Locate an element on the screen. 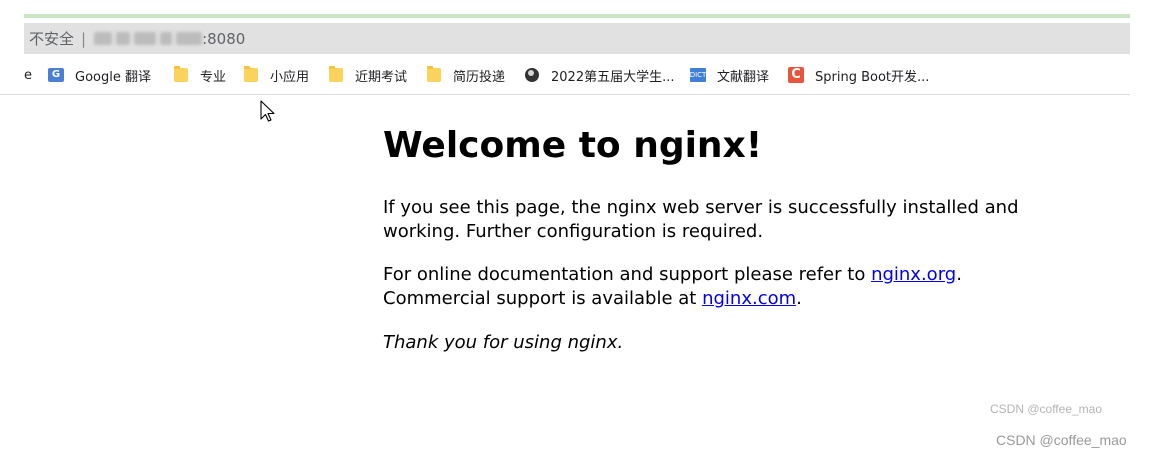 The height and width of the screenshot is (457, 1153). bookmark-label: 近期考试 is located at coordinates (381, 77).